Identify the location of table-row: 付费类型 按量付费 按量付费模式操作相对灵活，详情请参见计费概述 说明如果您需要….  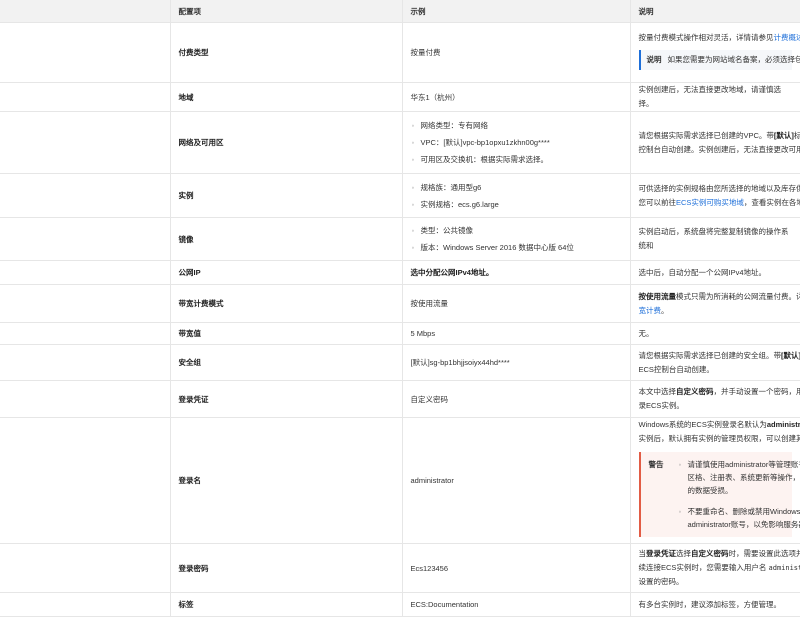
(400, 53).